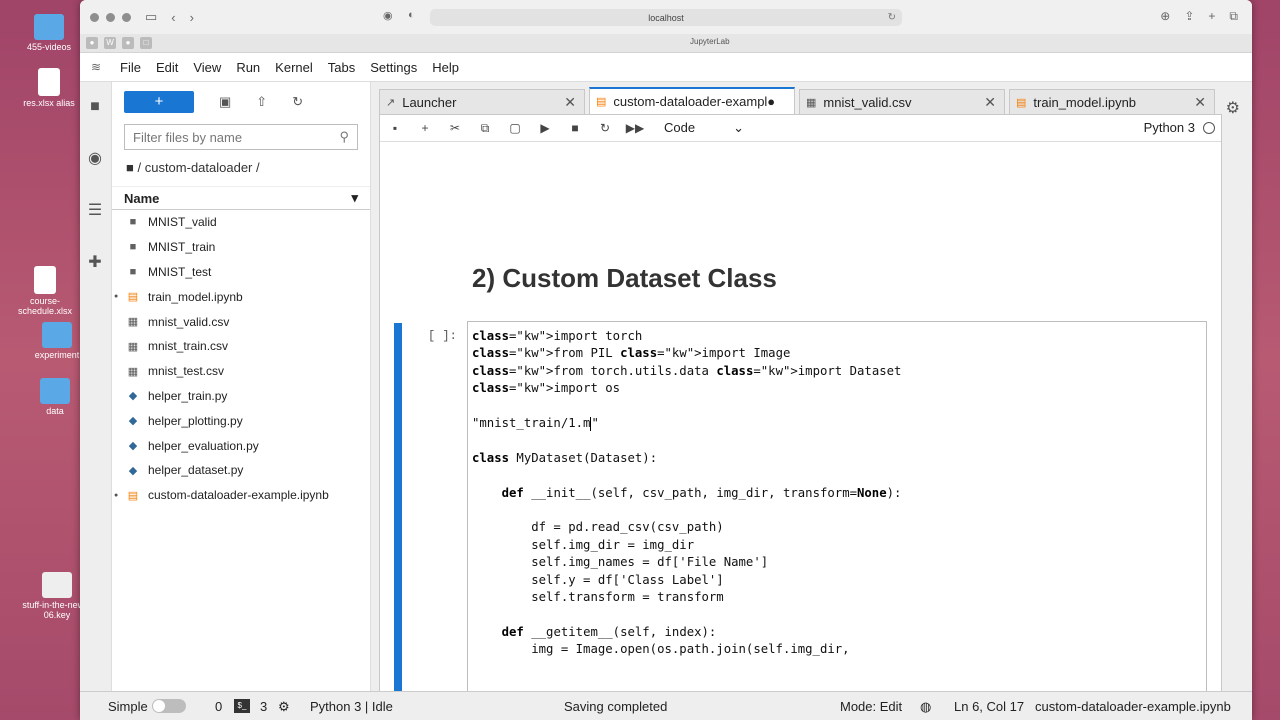 The height and width of the screenshot is (720, 1280). Describe the element at coordinates (263, 706) in the screenshot. I see `kernel-count: 3` at that location.